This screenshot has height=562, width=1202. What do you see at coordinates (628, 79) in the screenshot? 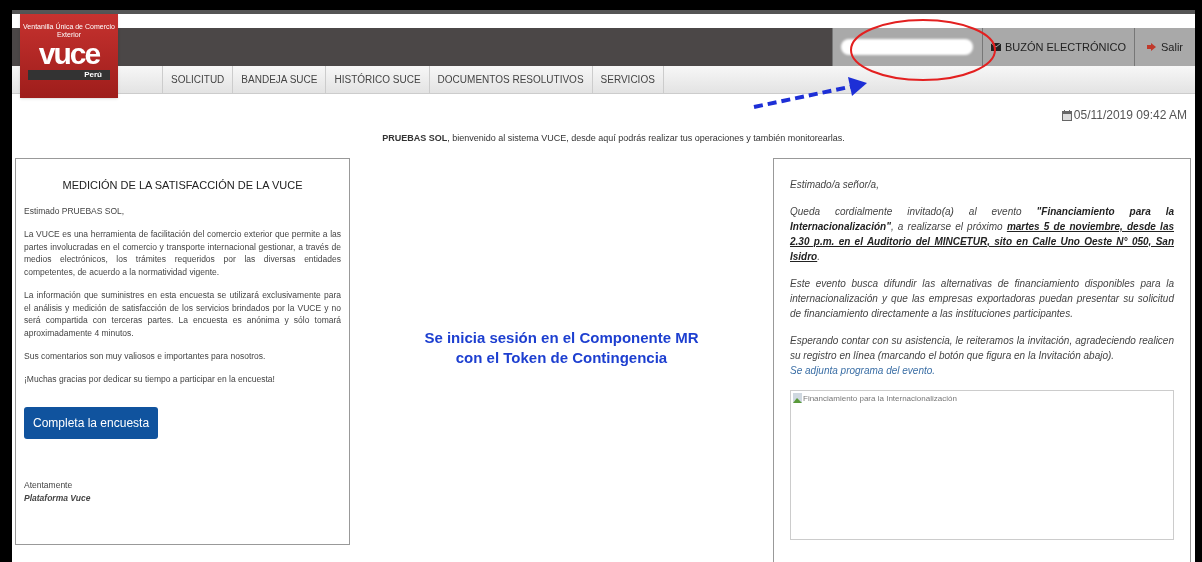
I see `nav-tab: SERVICIOS` at bounding box center [628, 79].